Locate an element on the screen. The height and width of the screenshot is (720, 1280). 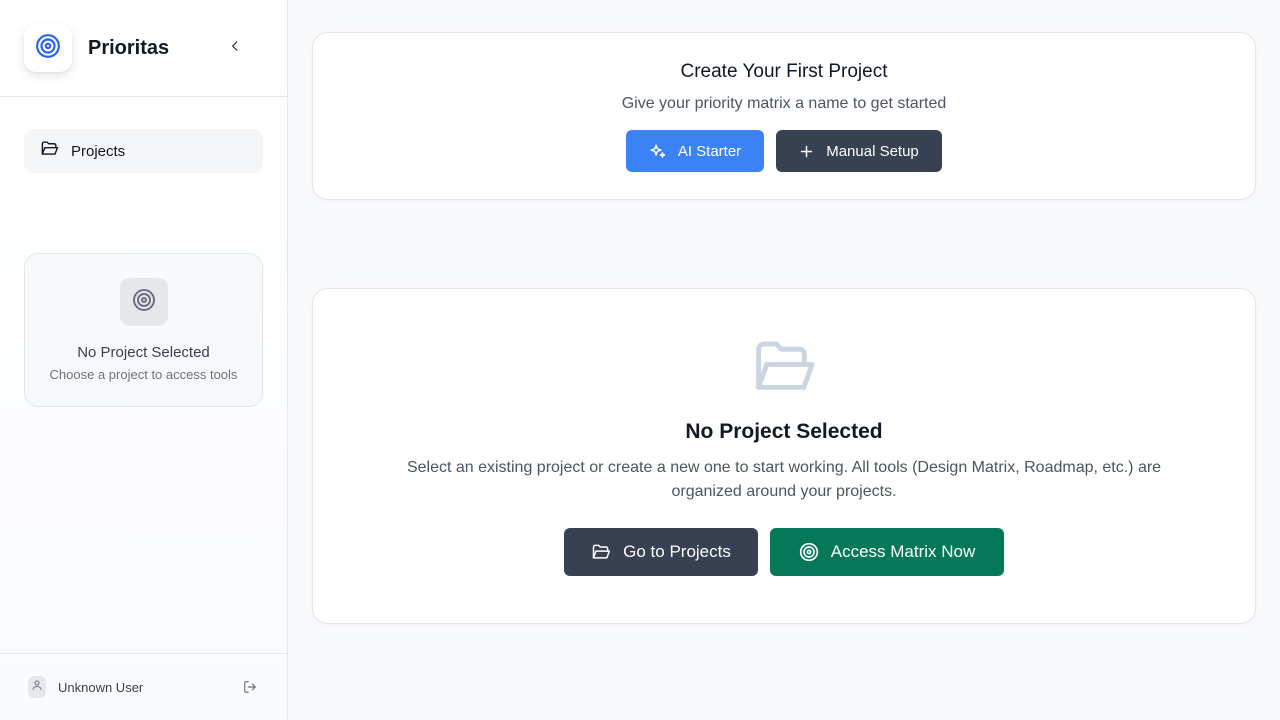
empty-state-actions: Go to Projects Access Matrix Now is located at coordinates (784, 552).